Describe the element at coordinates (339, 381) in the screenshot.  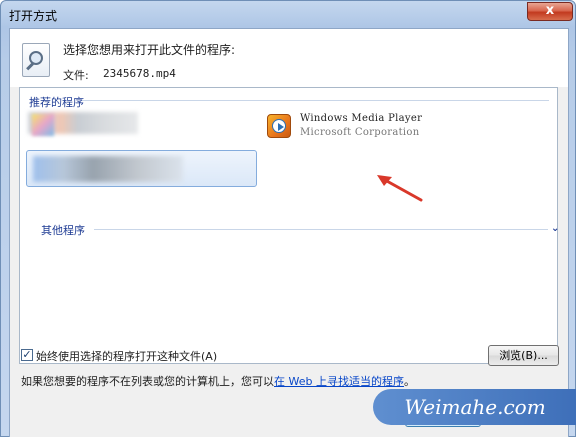
I see `find-program-on-web-link: 在 Web 上寻找适当的程序` at that location.